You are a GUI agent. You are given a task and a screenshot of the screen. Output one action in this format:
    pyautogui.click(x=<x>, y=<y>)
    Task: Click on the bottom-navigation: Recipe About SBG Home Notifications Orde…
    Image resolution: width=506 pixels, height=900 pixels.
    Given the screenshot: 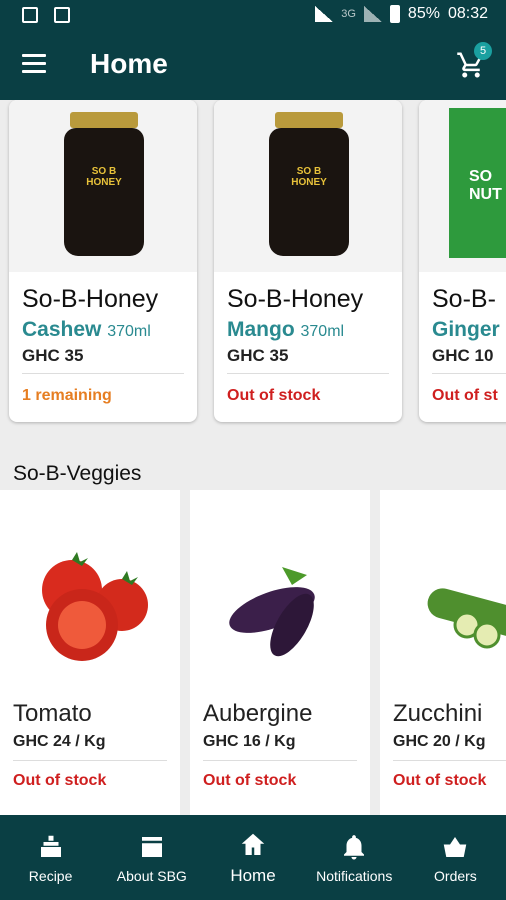 What is the action you would take?
    pyautogui.click(x=253, y=857)
    